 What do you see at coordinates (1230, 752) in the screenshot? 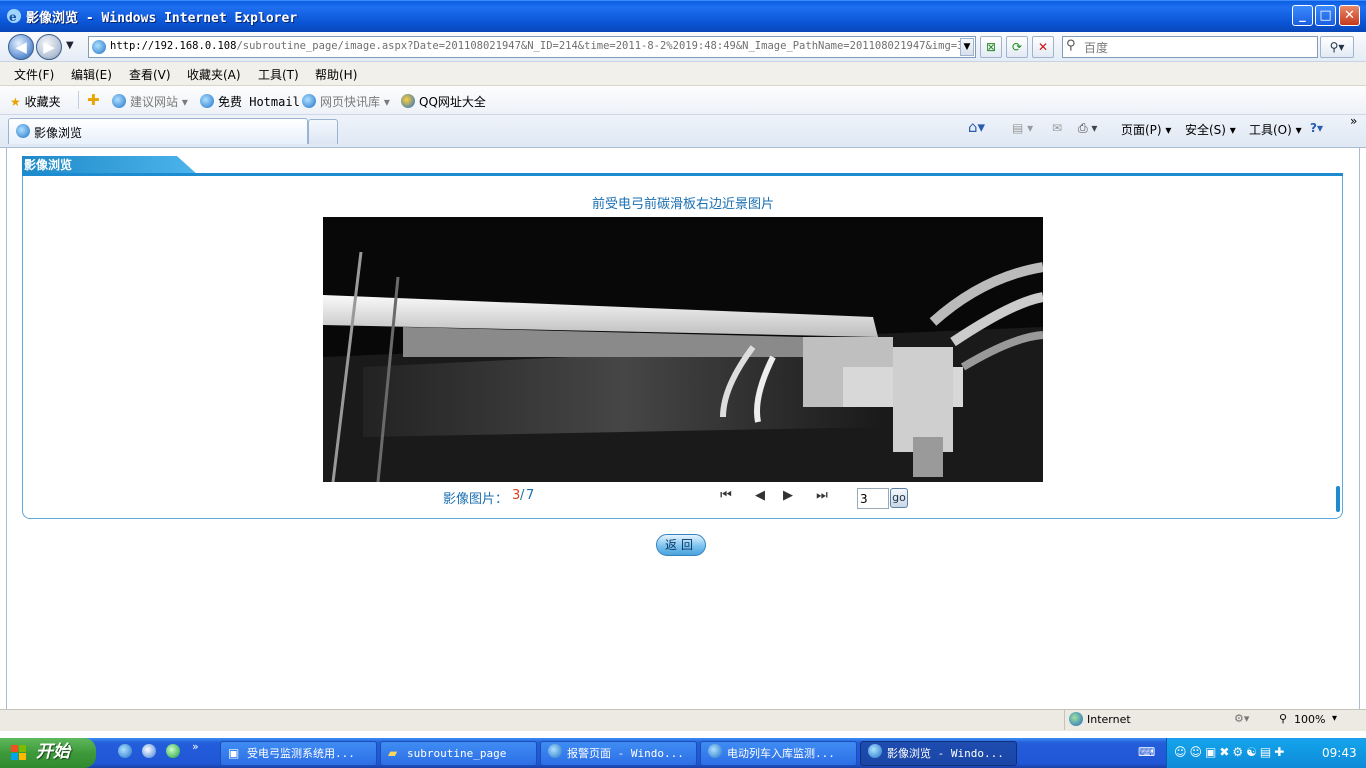
I see `tray-icons: ☺☺▣✖⚙☯▤✚` at bounding box center [1230, 752].